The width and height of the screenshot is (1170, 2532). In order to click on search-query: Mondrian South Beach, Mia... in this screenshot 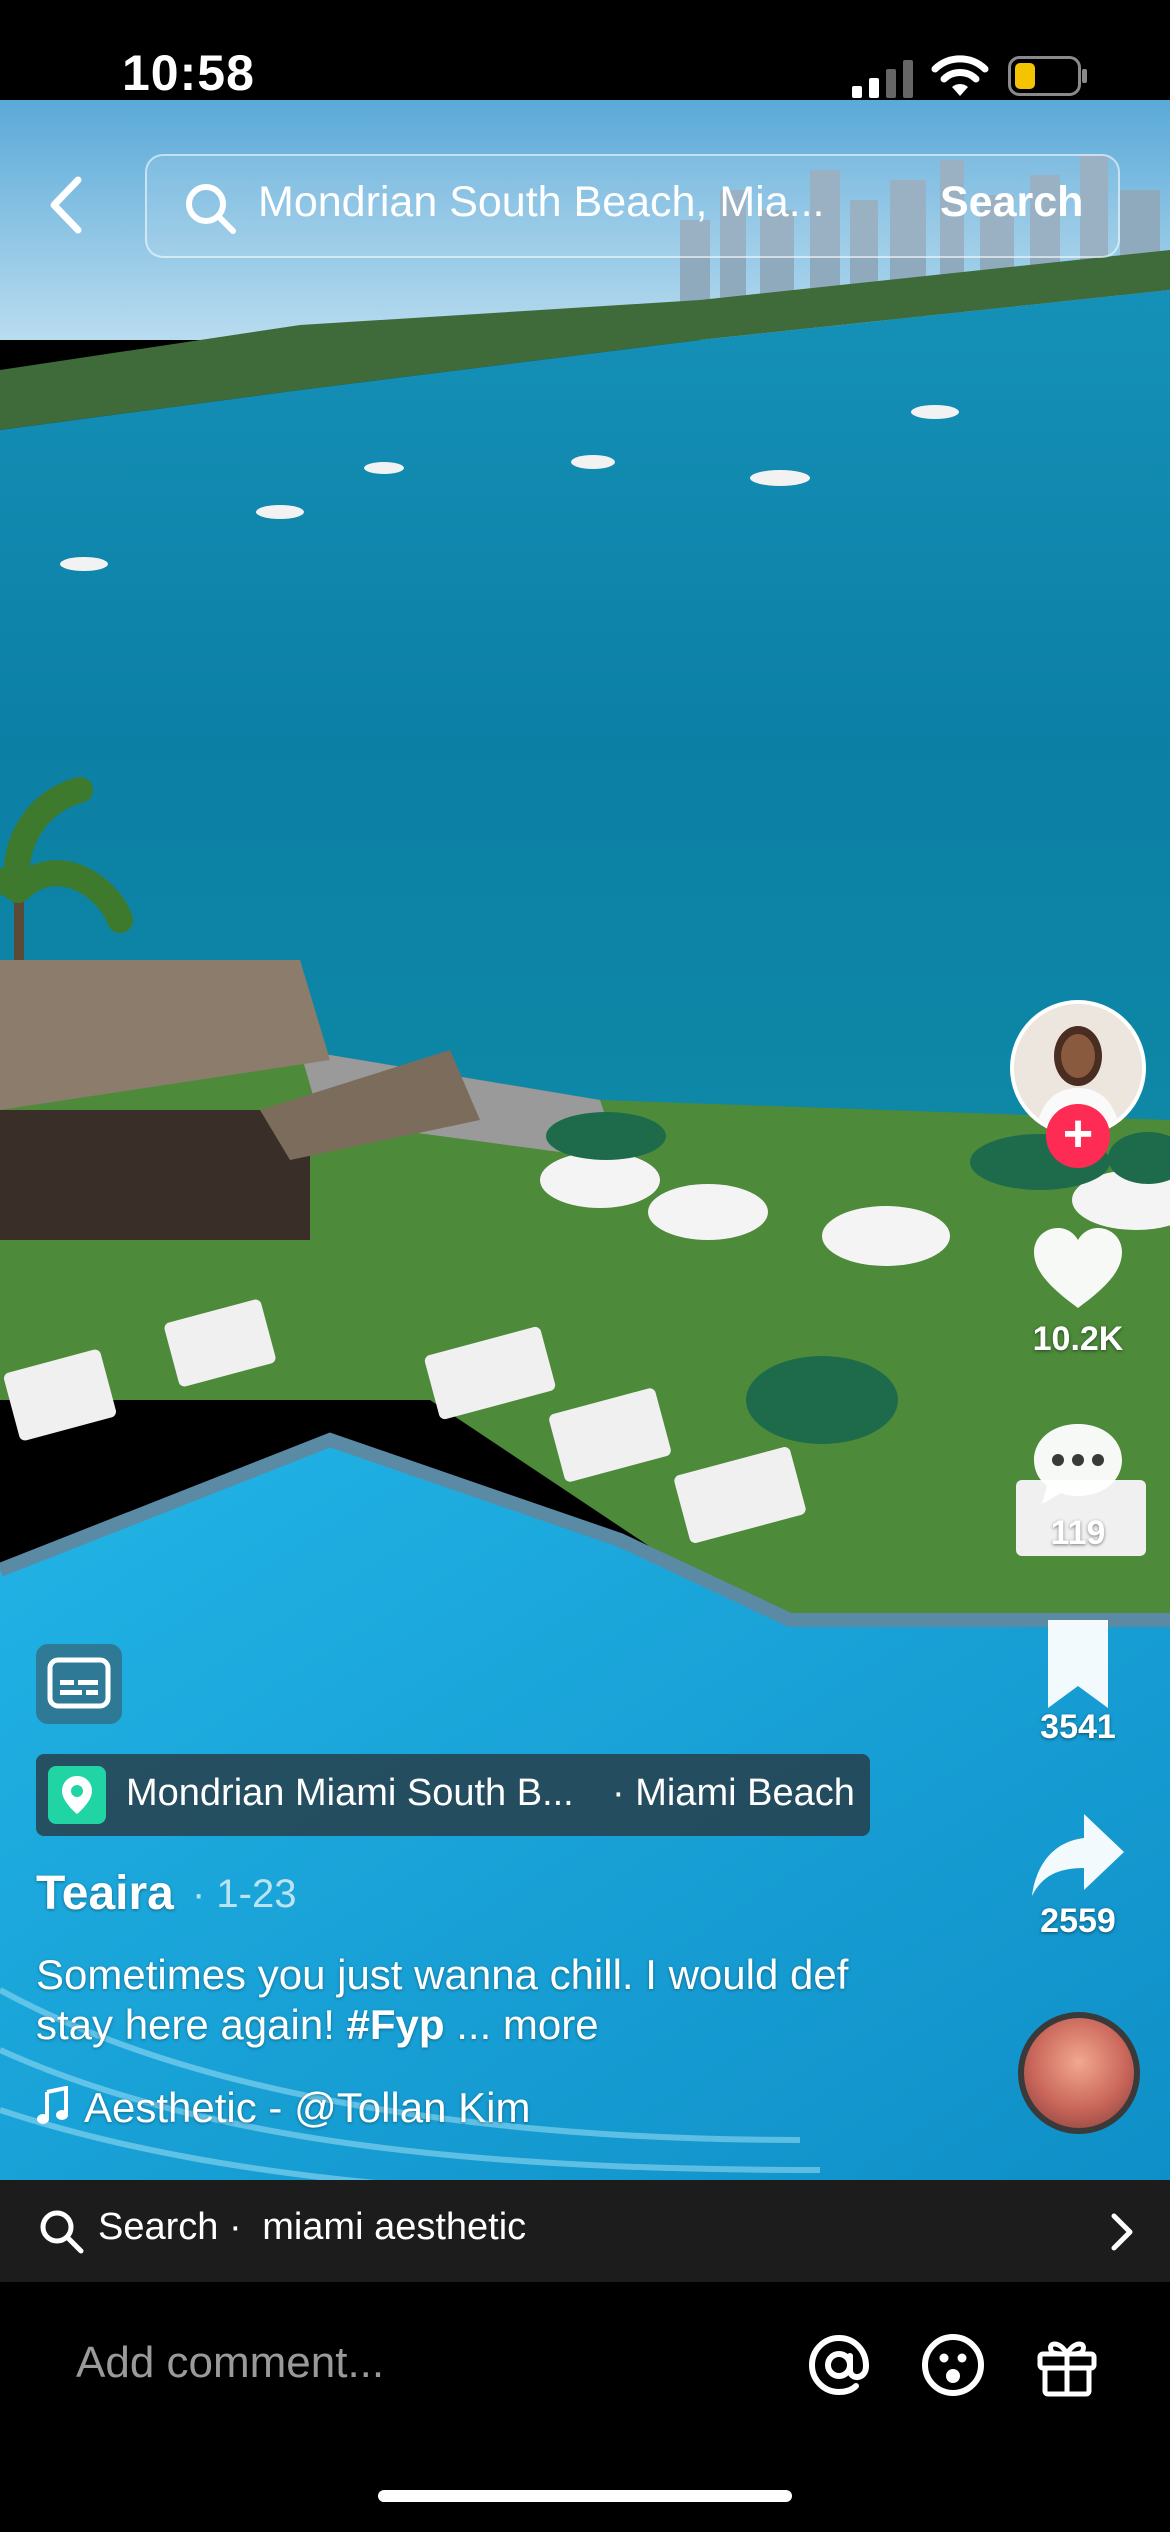, I will do `click(568, 202)`.